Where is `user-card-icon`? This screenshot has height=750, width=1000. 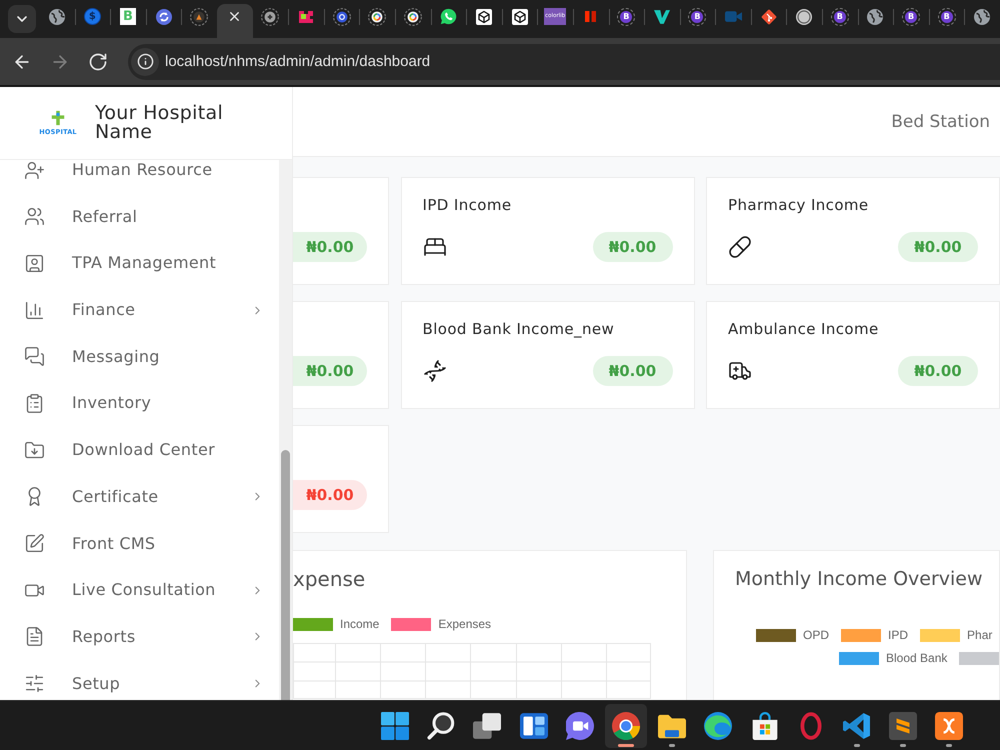 user-card-icon is located at coordinates (34, 263).